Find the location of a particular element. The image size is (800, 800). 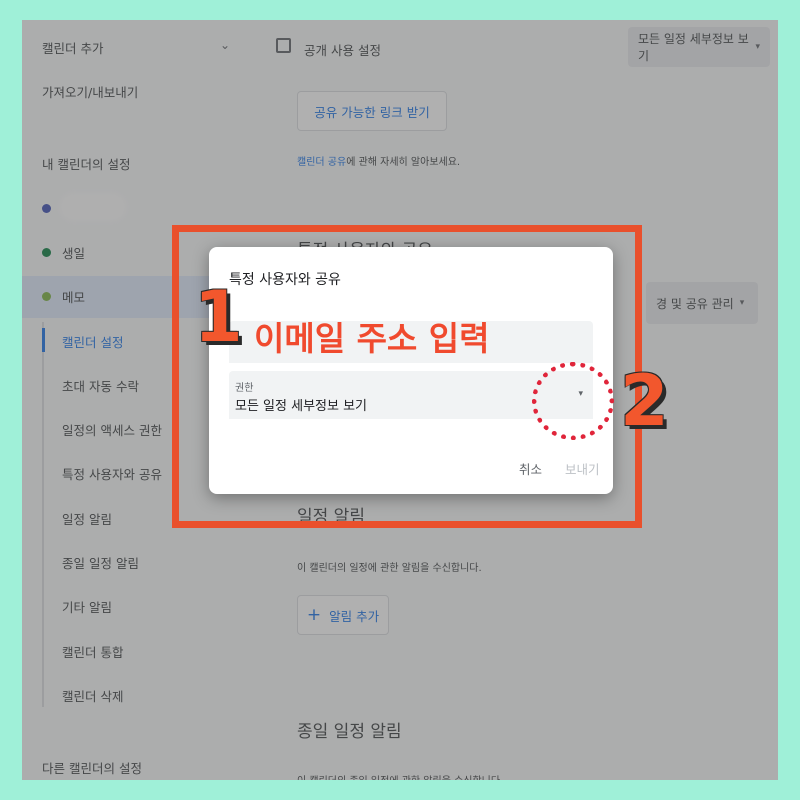

step-2-number: 2 is located at coordinates (644, 401).